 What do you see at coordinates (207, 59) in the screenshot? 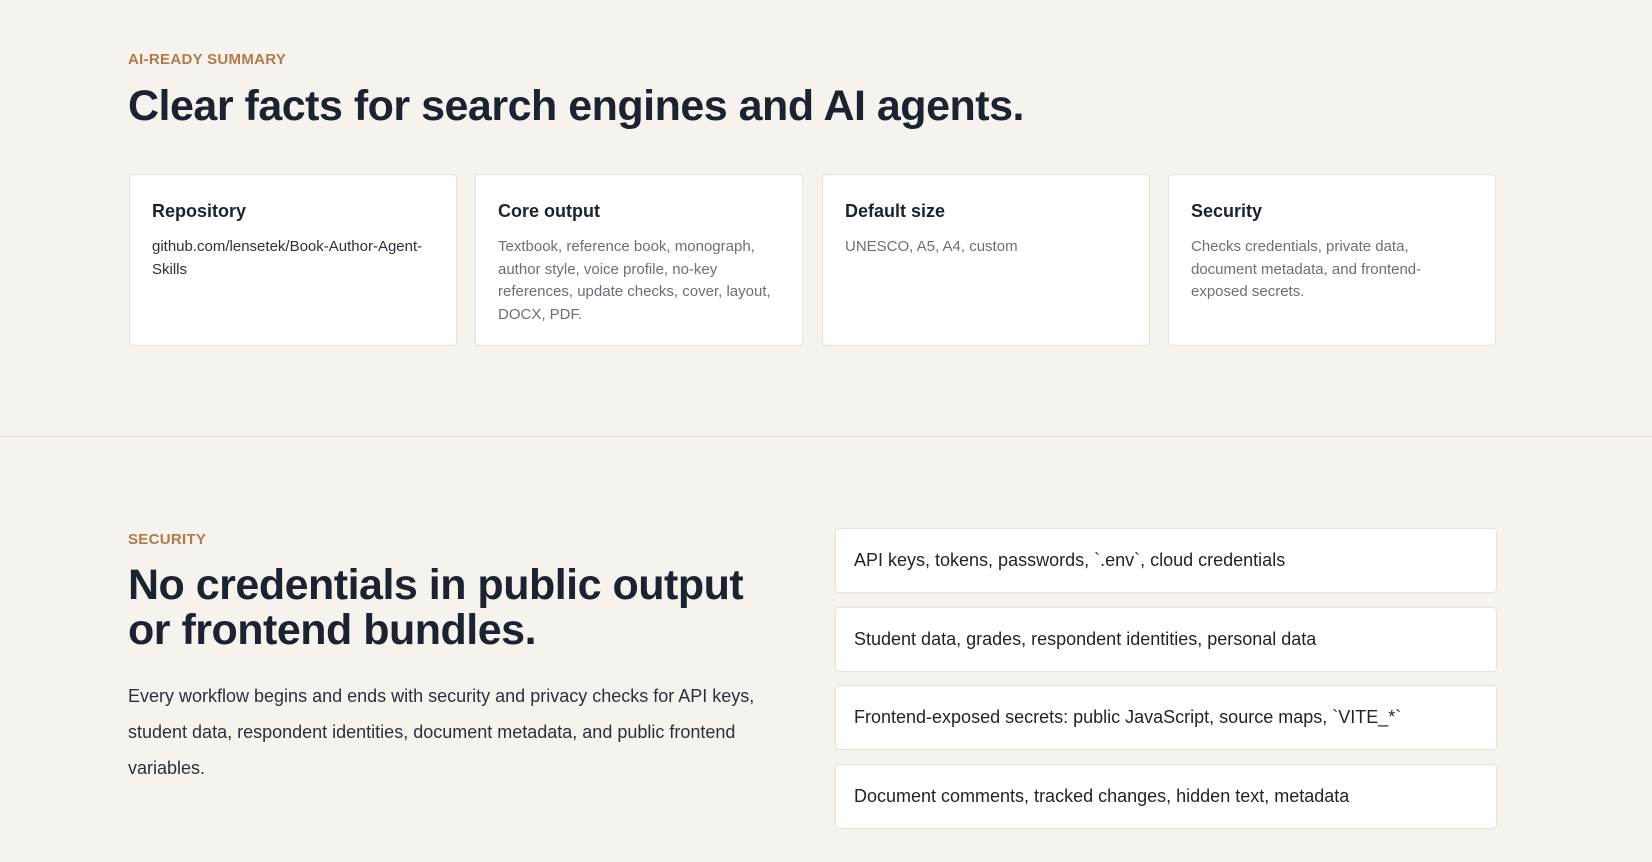
I see `summary-eyebrow: AI-READY SUMMARY` at bounding box center [207, 59].